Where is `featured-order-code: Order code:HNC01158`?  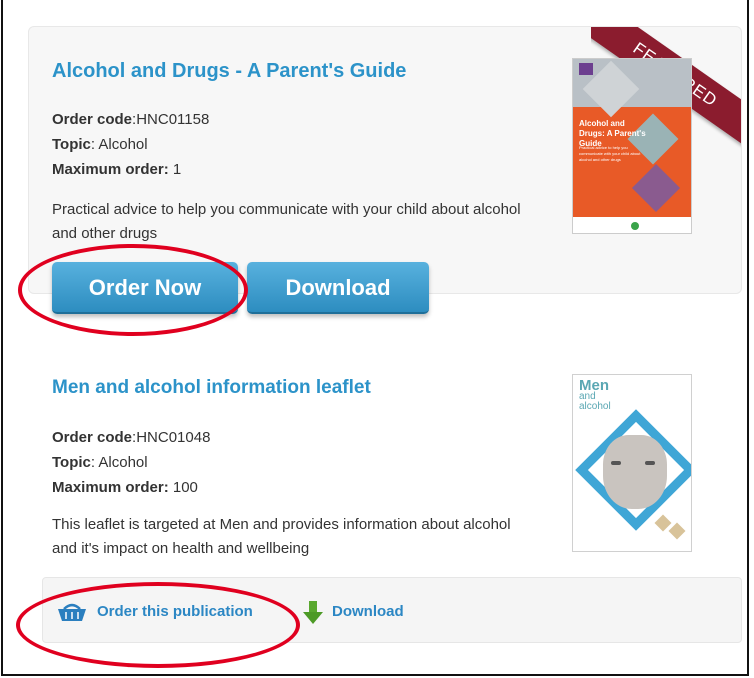
featured-order-code: Order code:HNC01158 is located at coordinates (131, 119).